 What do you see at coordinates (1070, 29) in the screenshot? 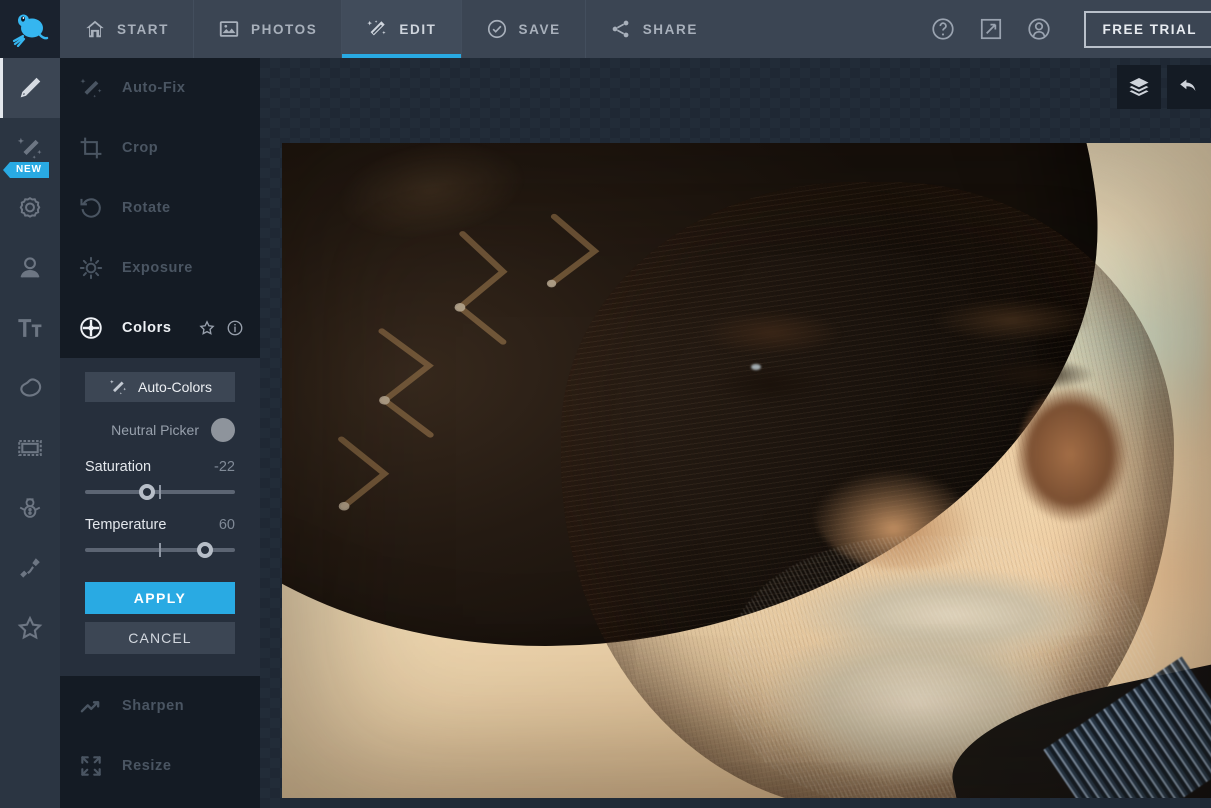
I see `top-right-actions: FREE TRIAL` at bounding box center [1070, 29].